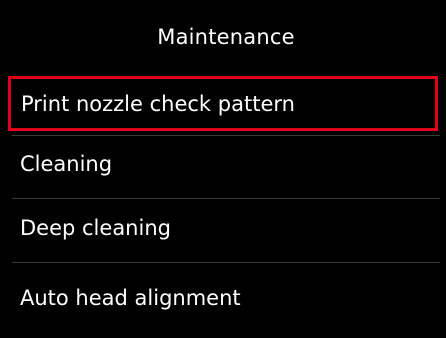  Describe the element at coordinates (130, 298) in the screenshot. I see `menu-item-label: Auto head alignment` at that location.